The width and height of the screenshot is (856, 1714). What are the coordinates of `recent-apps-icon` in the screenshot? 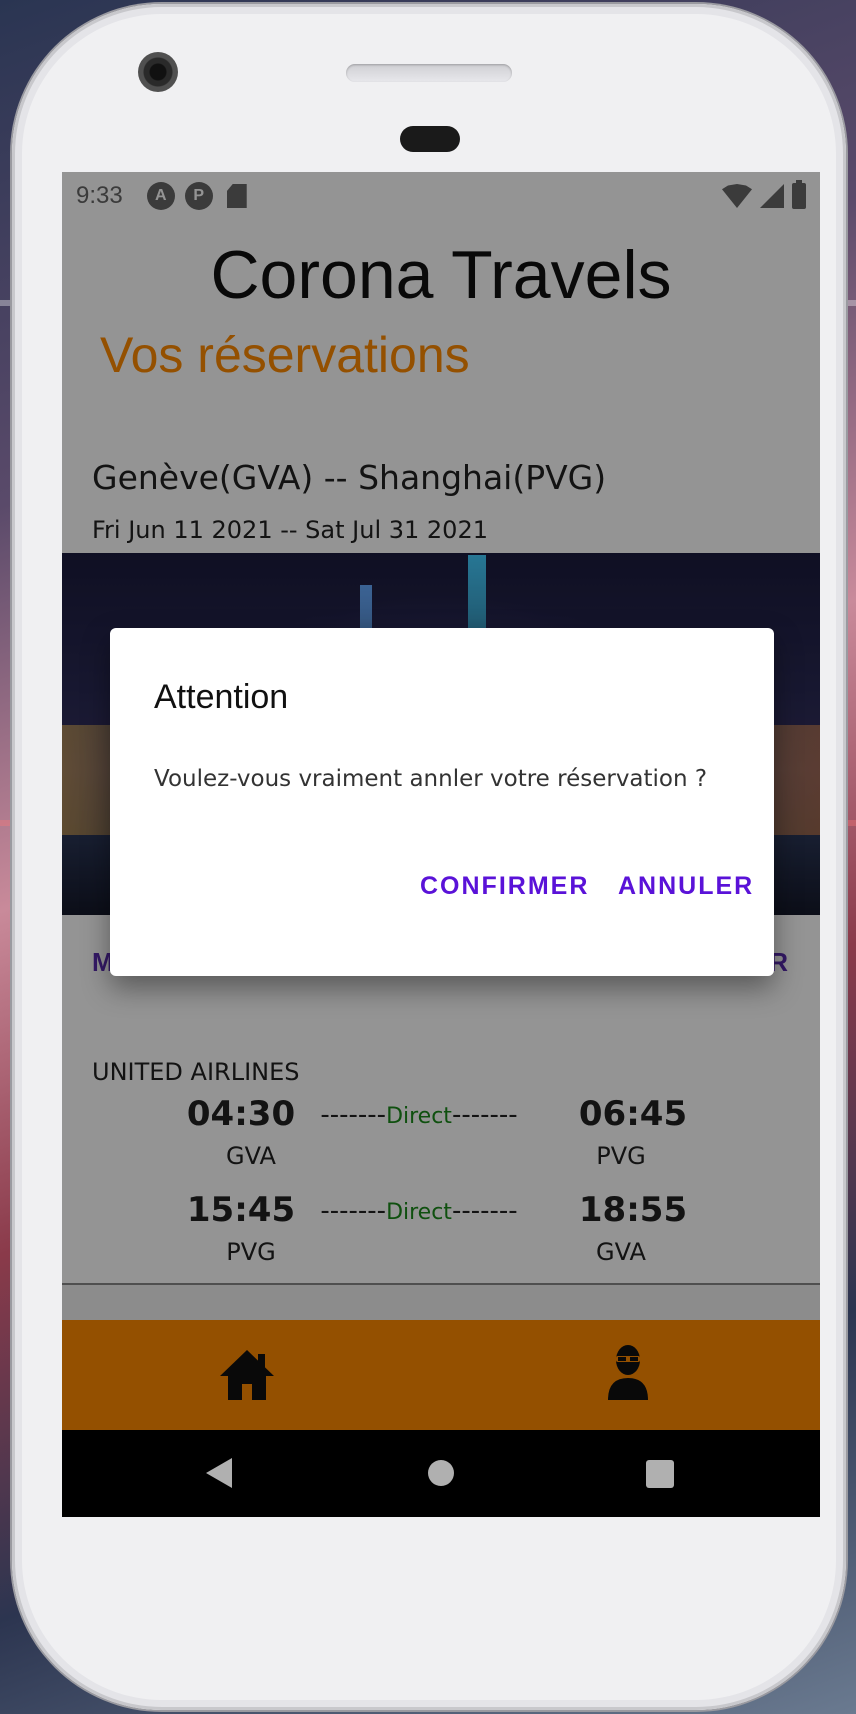 It's located at (660, 1474).